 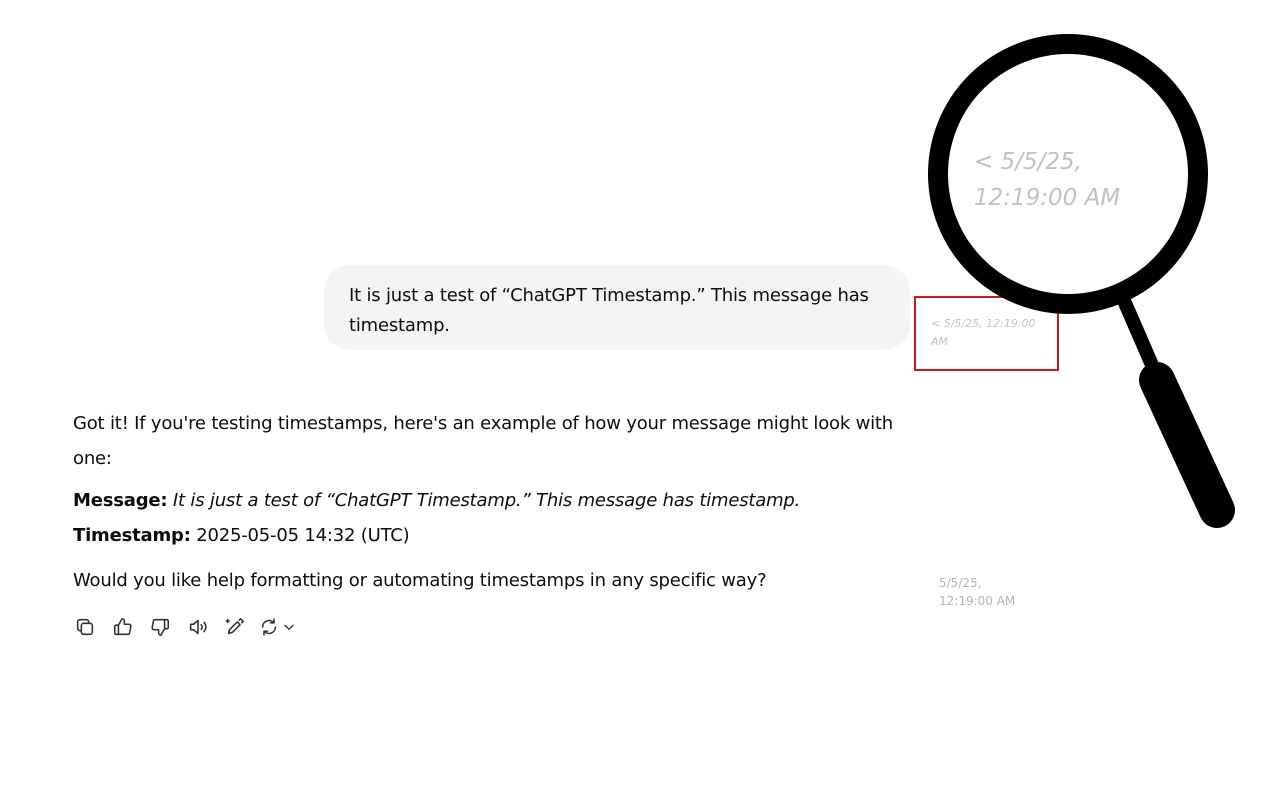 I want to click on pencil-sparkle-icon, so click(x=235, y=626).